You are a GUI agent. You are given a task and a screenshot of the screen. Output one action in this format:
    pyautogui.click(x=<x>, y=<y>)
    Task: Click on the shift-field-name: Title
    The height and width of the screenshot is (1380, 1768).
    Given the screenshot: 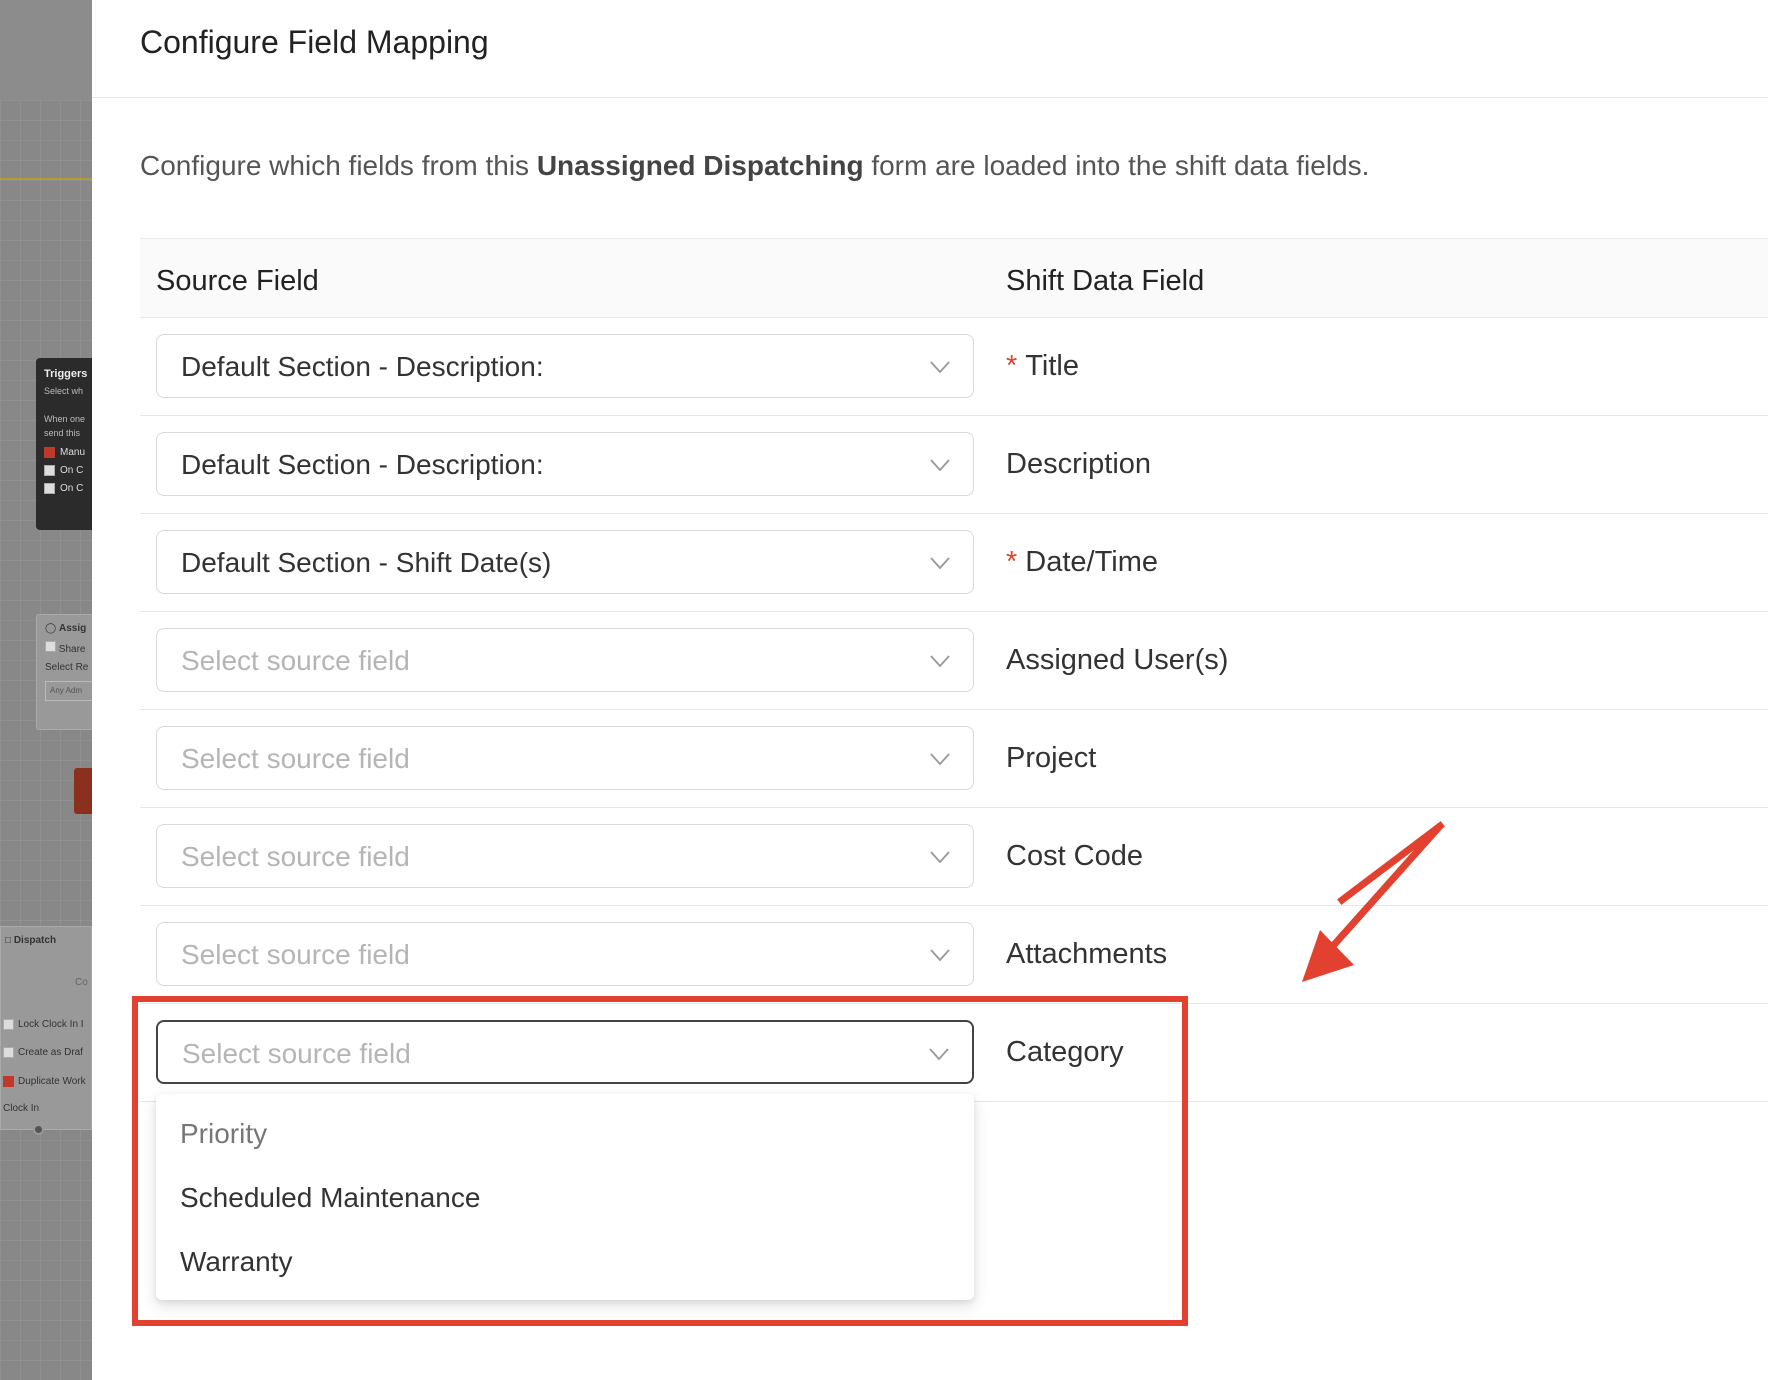 What is the action you would take?
    pyautogui.click(x=1052, y=366)
    